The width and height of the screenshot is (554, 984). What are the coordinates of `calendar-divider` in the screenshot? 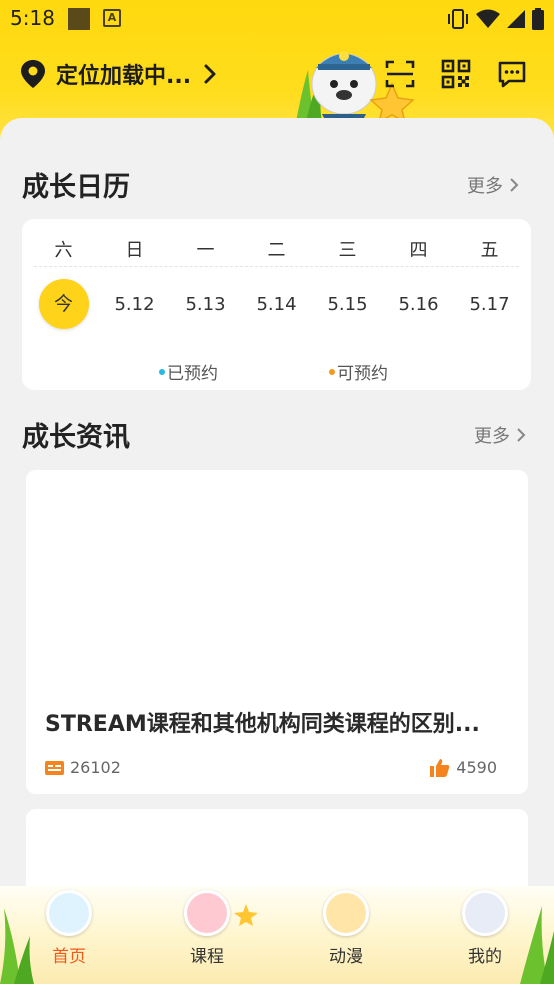 It's located at (276, 266).